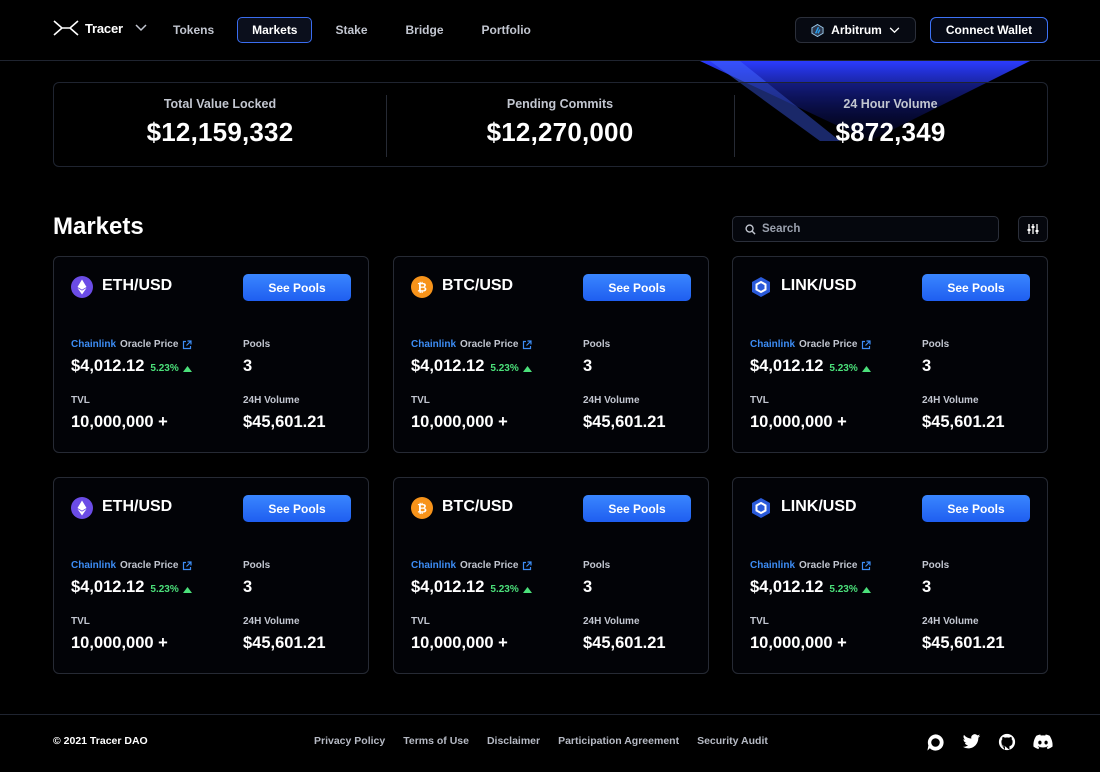  What do you see at coordinates (963, 643) in the screenshot?
I see `volume-value: $45,601.21` at bounding box center [963, 643].